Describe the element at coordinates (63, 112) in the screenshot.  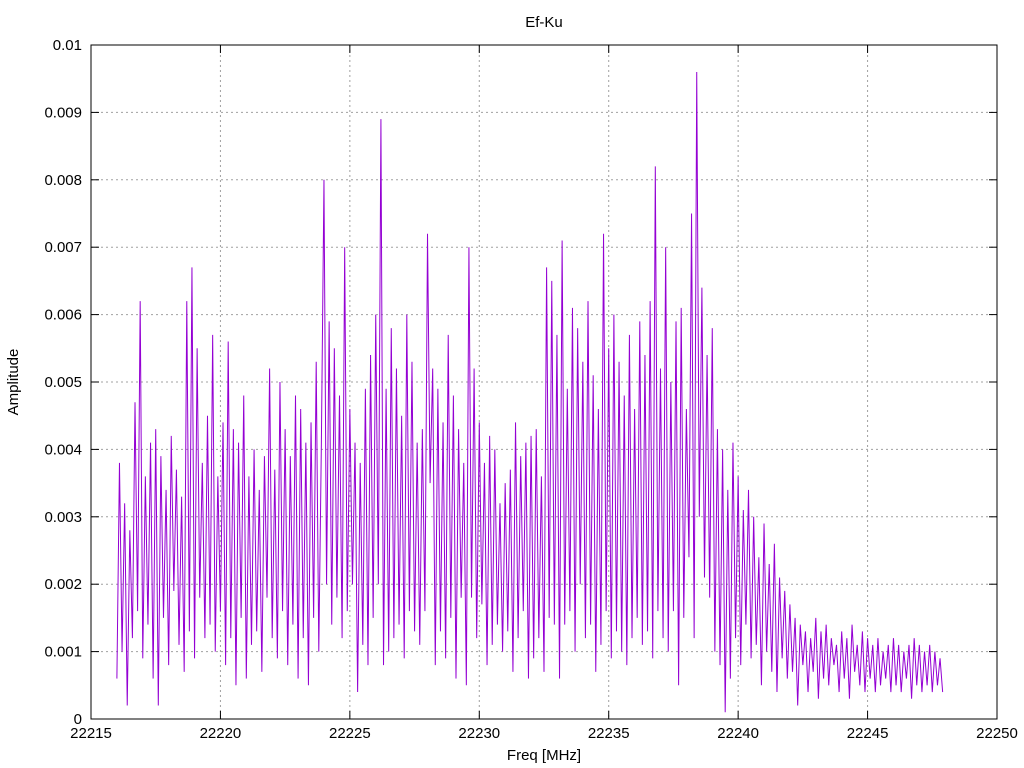
I see `y-tick-label: 0.009` at that location.